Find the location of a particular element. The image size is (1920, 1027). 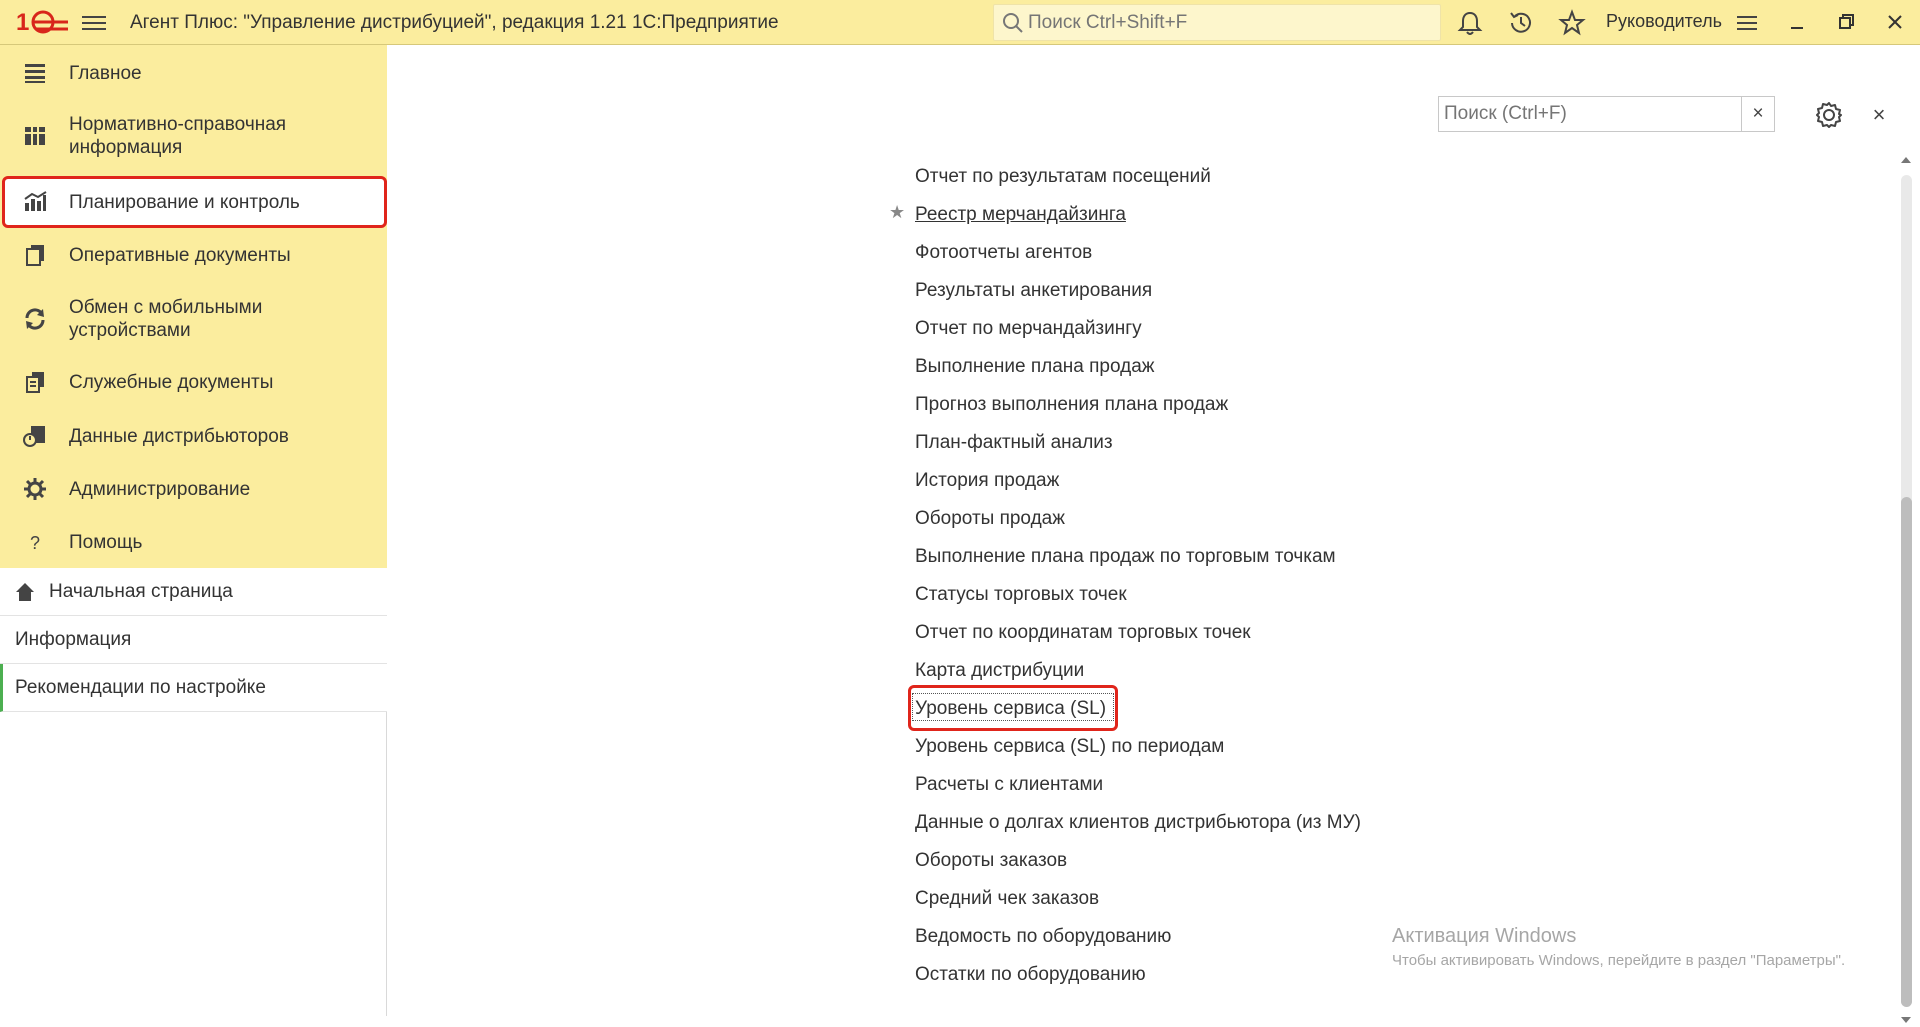

nav-home-page: Начальная страница is located at coordinates (193, 592).